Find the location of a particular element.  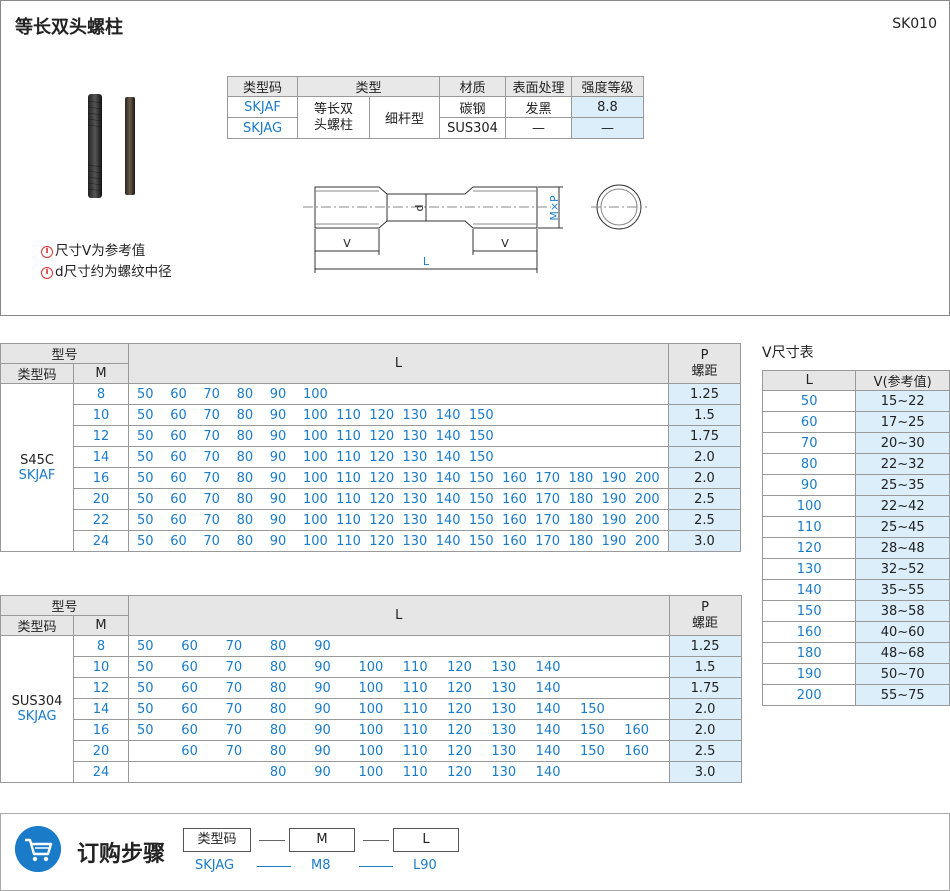

m-cell: 14 is located at coordinates (101, 709).